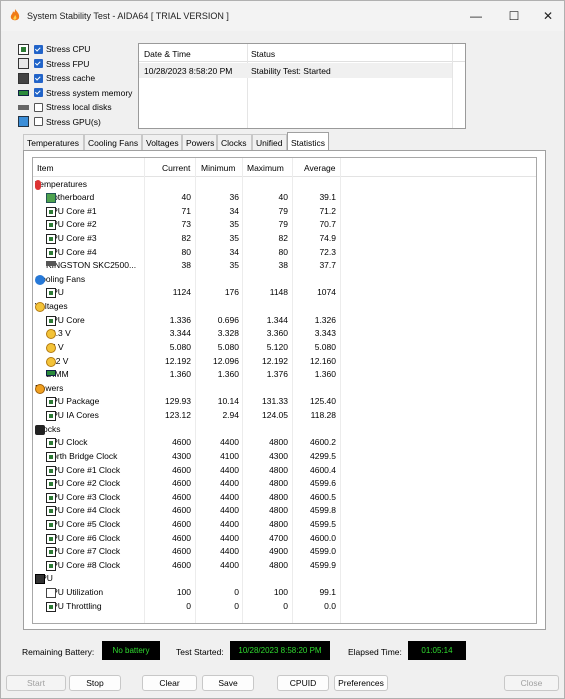 This screenshot has width=565, height=699. Describe the element at coordinates (56, 78) in the screenshot. I see `stress-option: Stress cache` at that location.